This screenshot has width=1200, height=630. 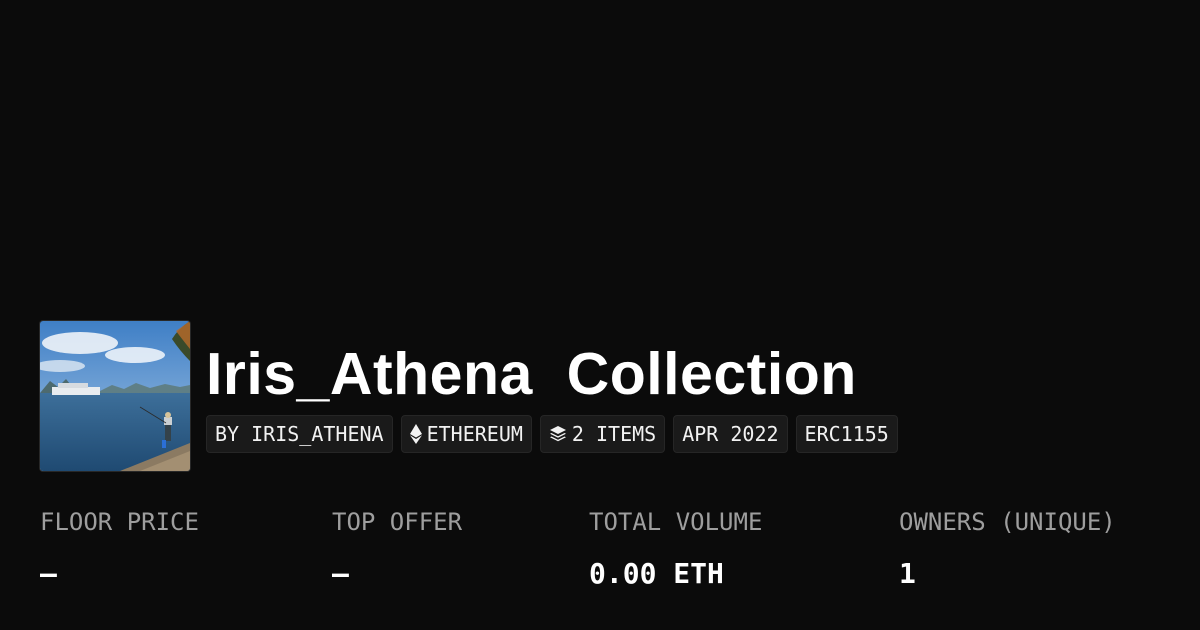 I want to click on stat-value: 1, so click(x=907, y=573).